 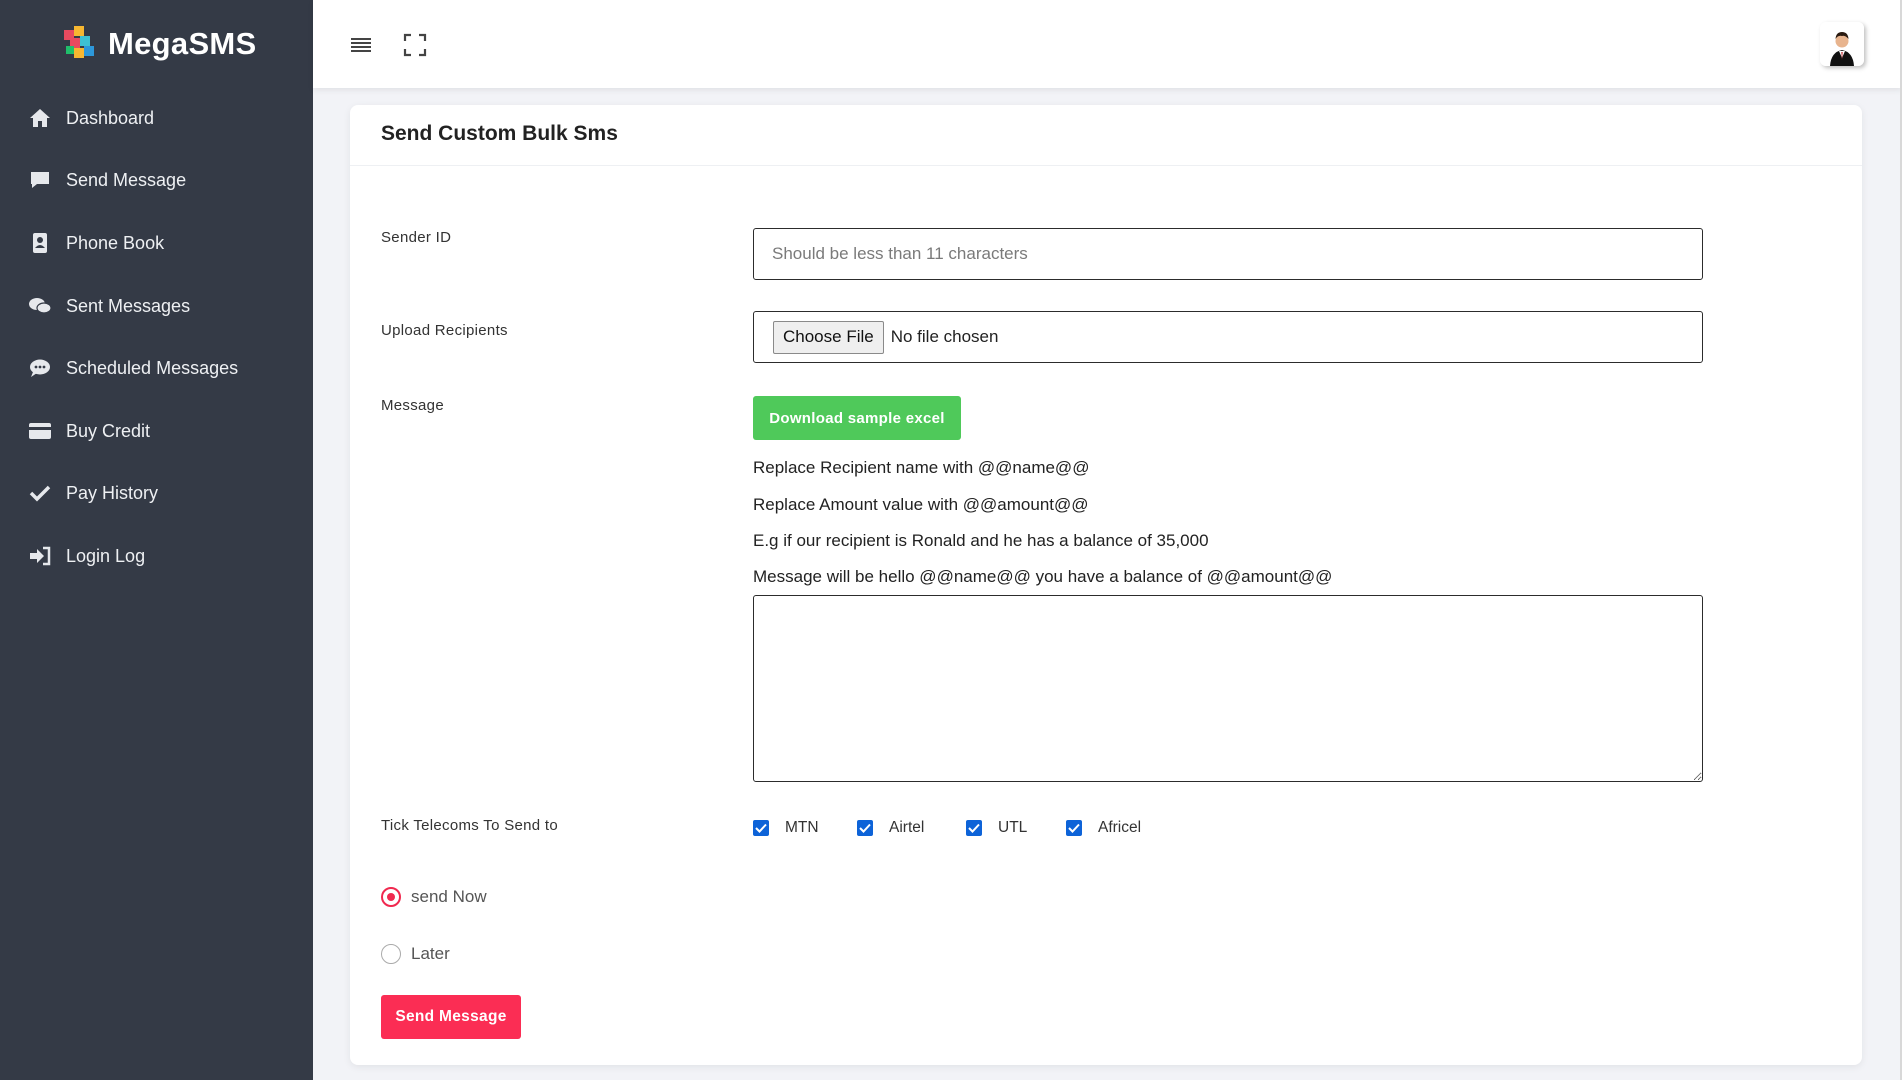 What do you see at coordinates (40, 118) in the screenshot?
I see `home-icon` at bounding box center [40, 118].